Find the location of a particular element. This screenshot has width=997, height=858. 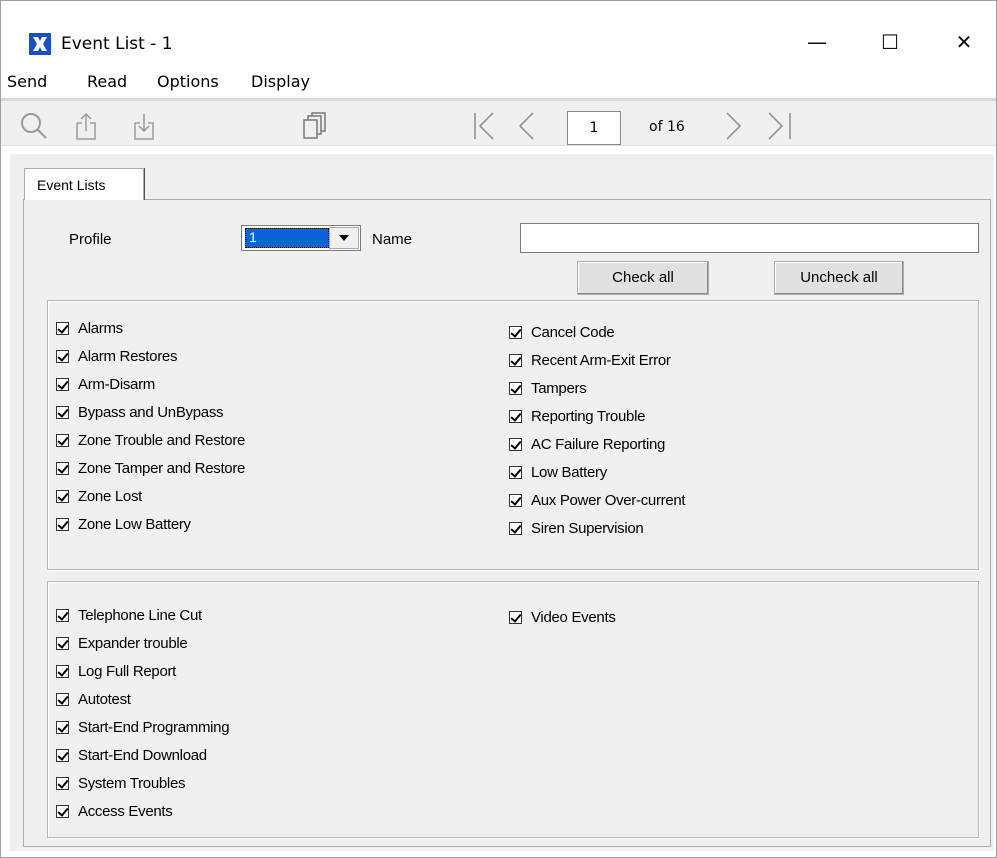

menu-display: Display is located at coordinates (280, 81).